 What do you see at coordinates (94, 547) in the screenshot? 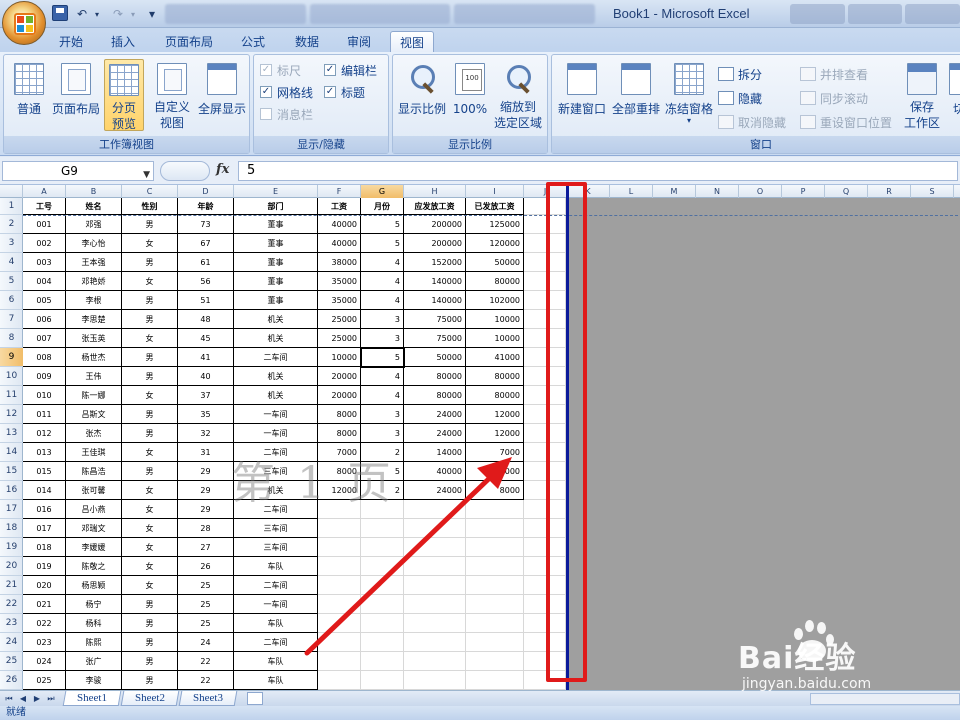
I see `table-cell: 李媛媛` at bounding box center [94, 547].